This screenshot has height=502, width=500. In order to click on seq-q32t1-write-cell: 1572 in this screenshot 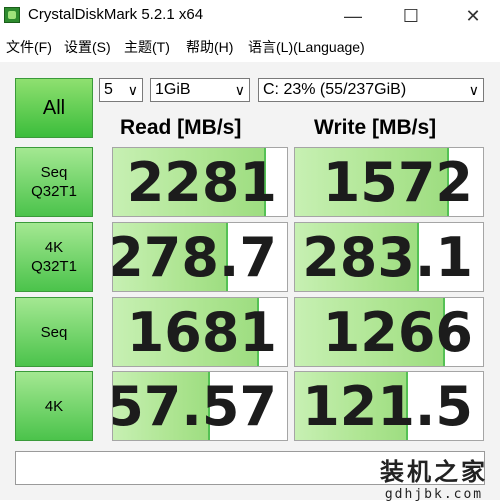, I will do `click(389, 182)`.